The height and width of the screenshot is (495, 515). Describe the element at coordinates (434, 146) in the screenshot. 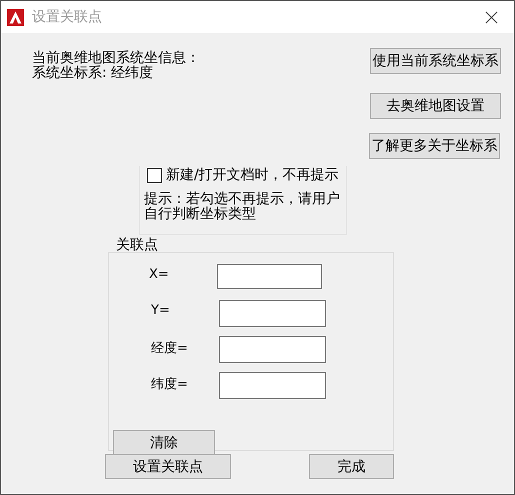

I see `side-button: 了解更多关于坐标系` at that location.